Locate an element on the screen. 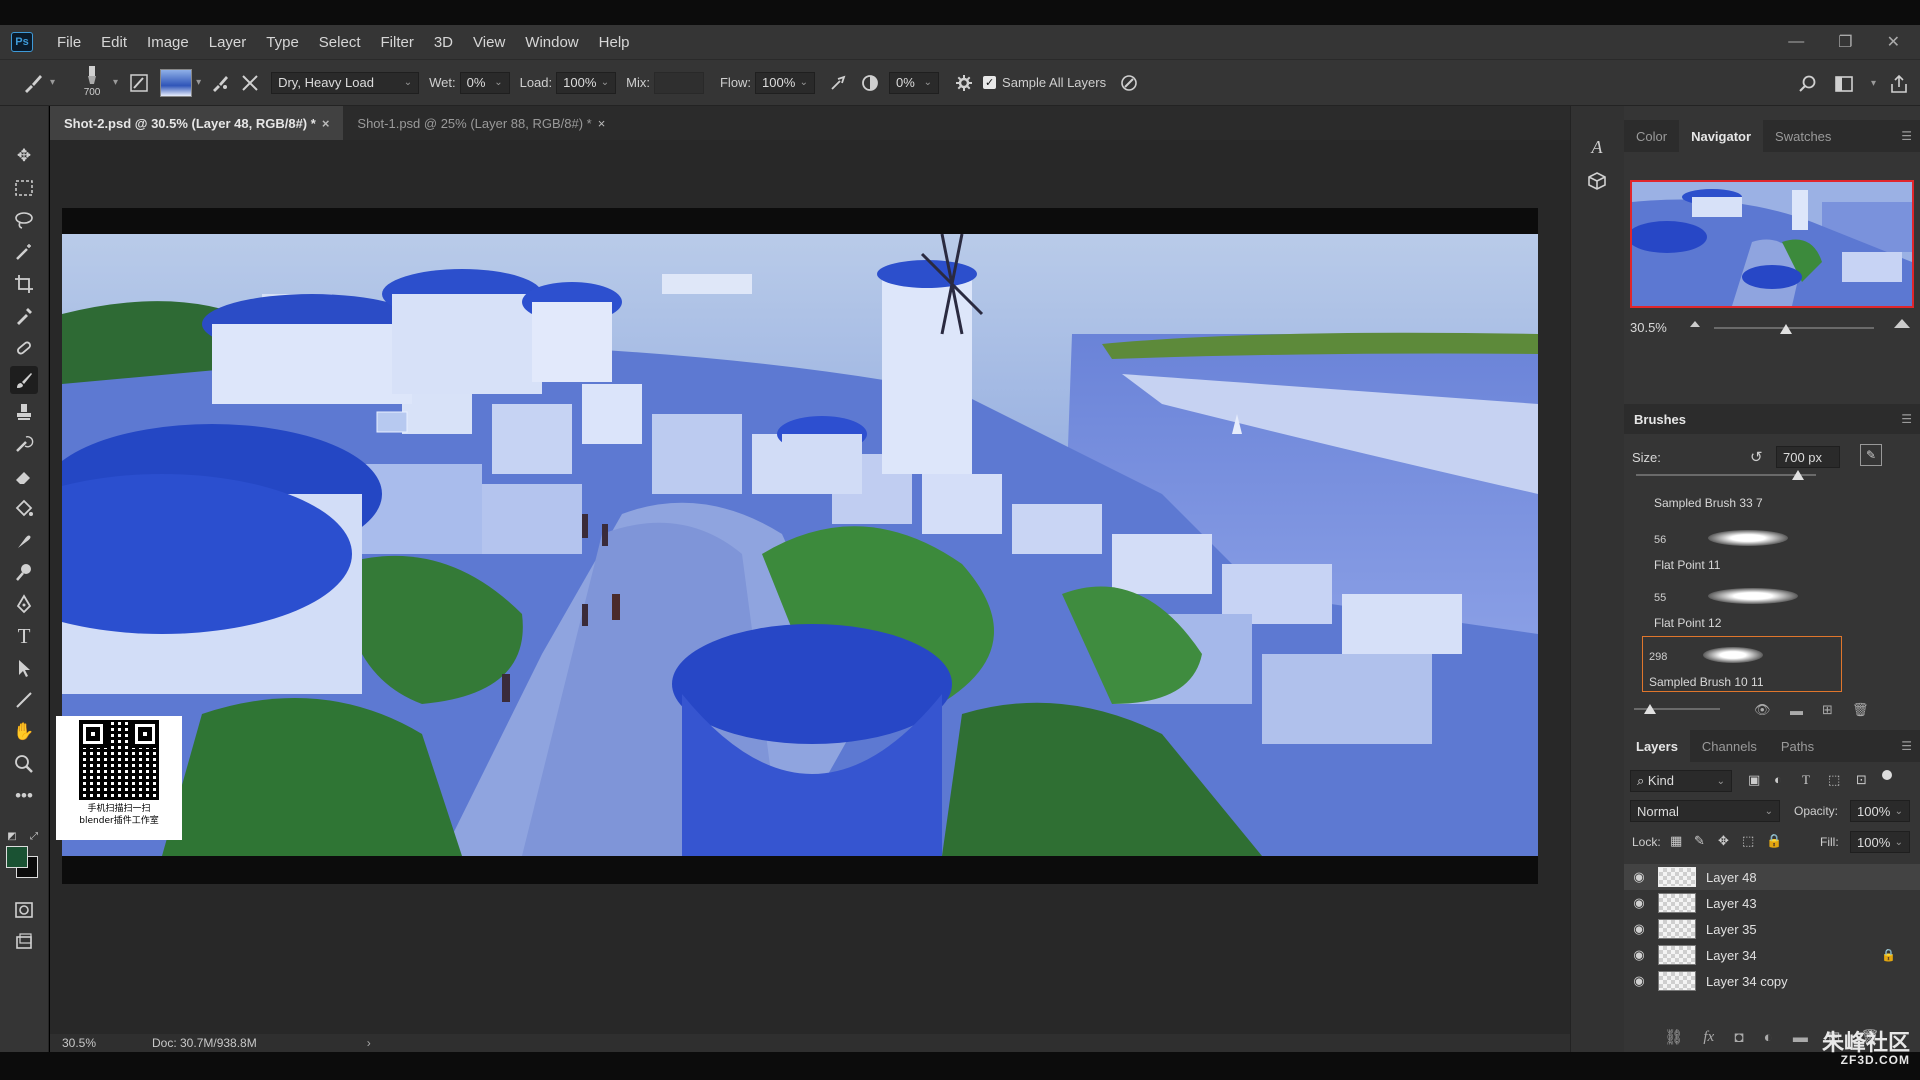 The image size is (1920, 1080). zoom-in-icon is located at coordinates (1902, 323).